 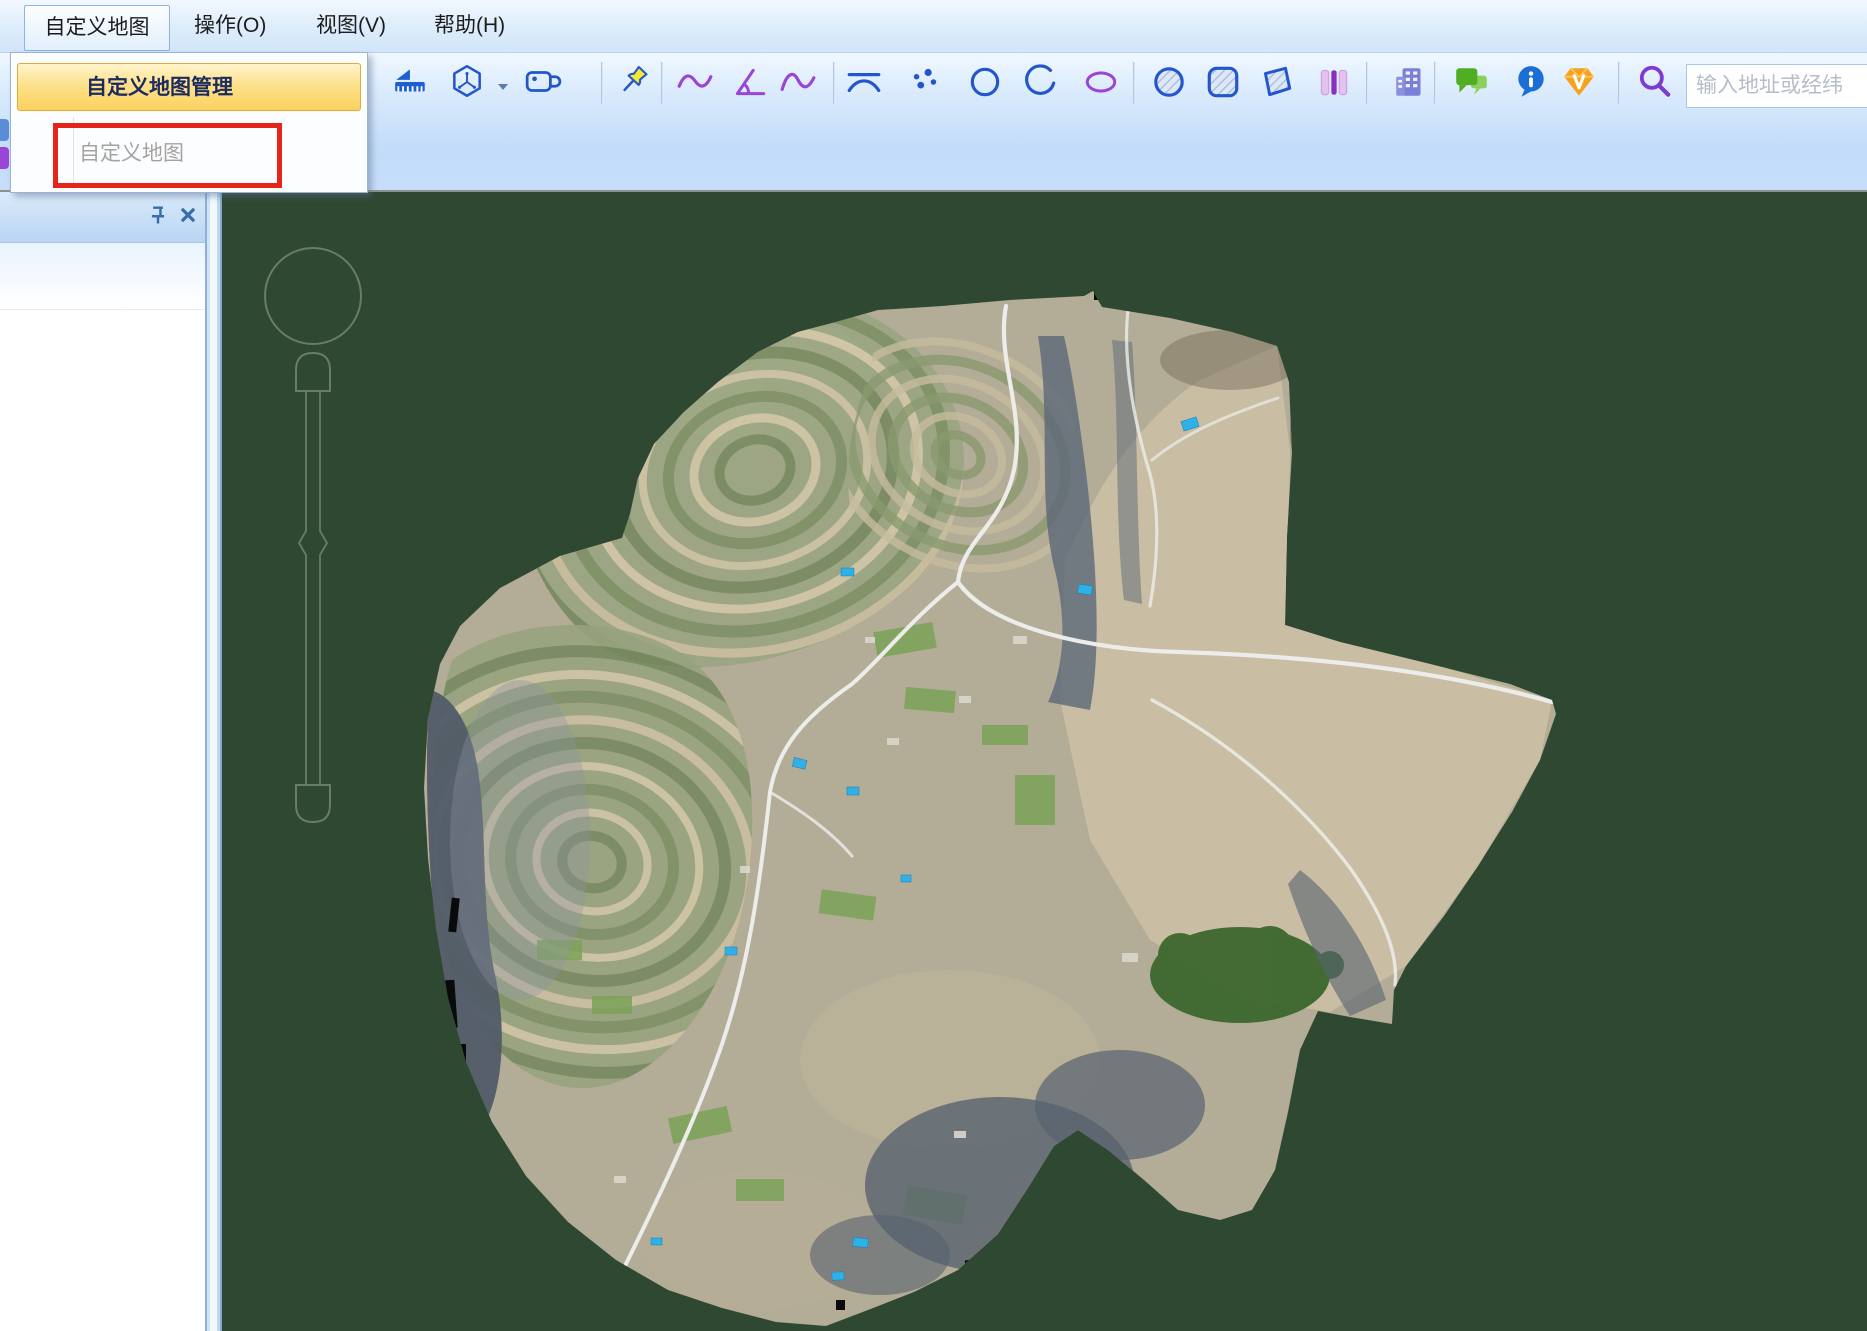 What do you see at coordinates (1531, 82) in the screenshot?
I see `info-balloon-icon` at bounding box center [1531, 82].